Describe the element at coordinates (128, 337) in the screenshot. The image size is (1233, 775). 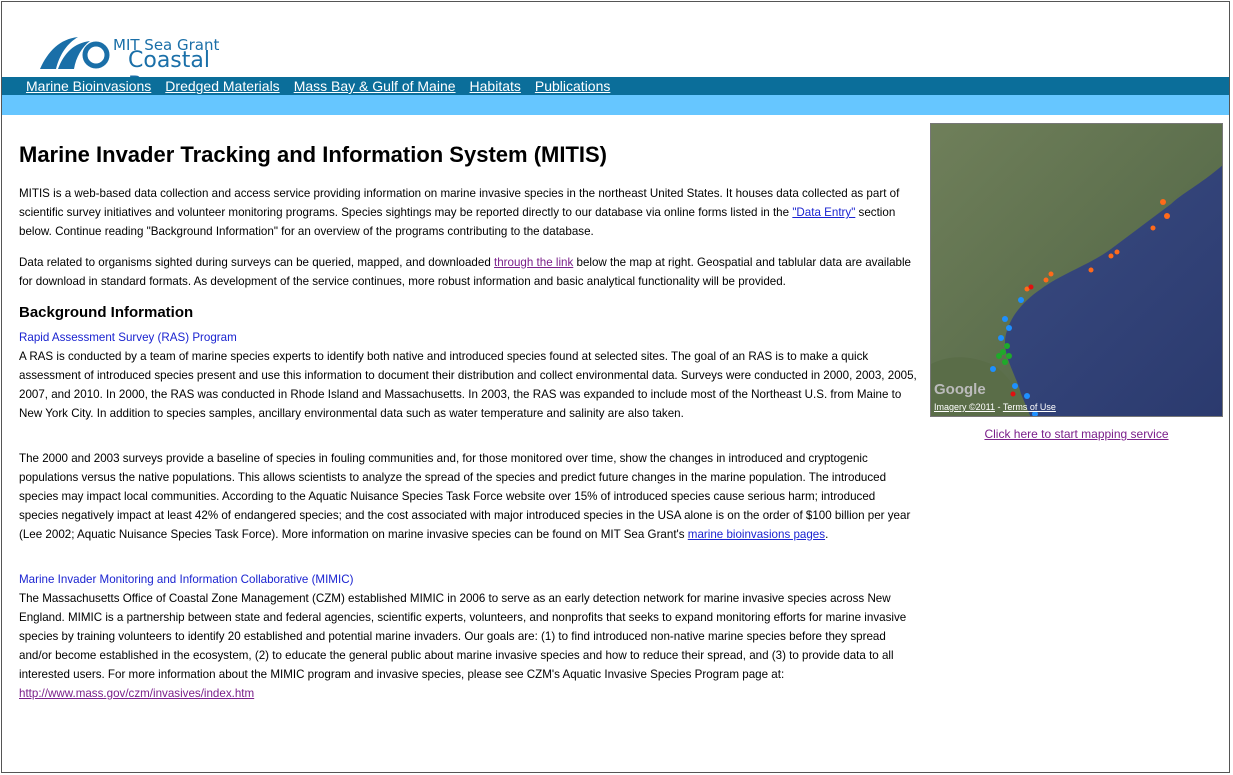
I see `ras-heading: Rapid Assessment Survey (RAS) Program` at that location.